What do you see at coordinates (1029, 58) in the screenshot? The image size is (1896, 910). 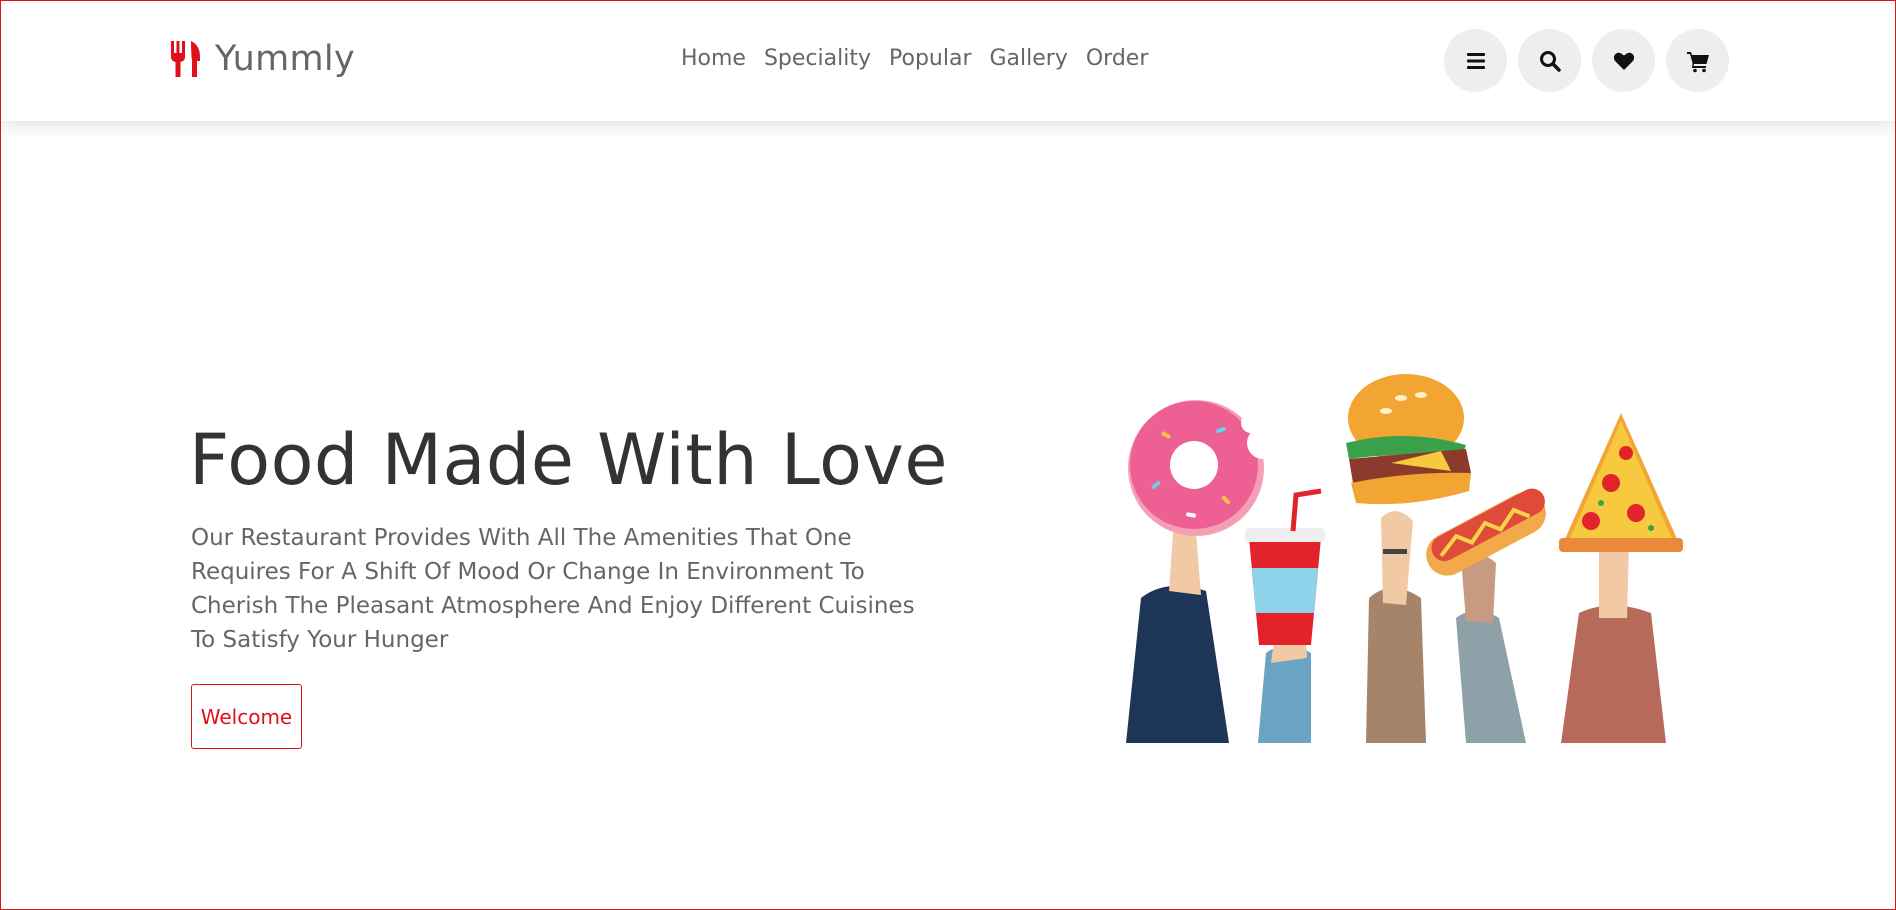 I see `nav-link-gallery: Gallery` at bounding box center [1029, 58].